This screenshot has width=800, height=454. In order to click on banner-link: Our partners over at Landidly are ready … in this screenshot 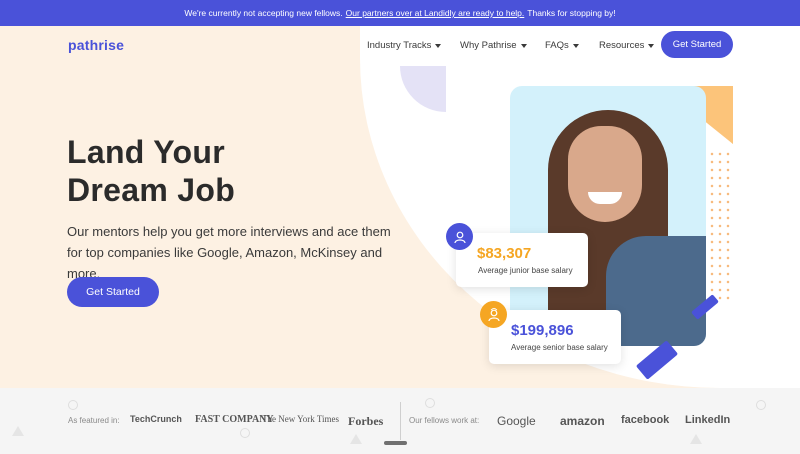, I will do `click(435, 13)`.